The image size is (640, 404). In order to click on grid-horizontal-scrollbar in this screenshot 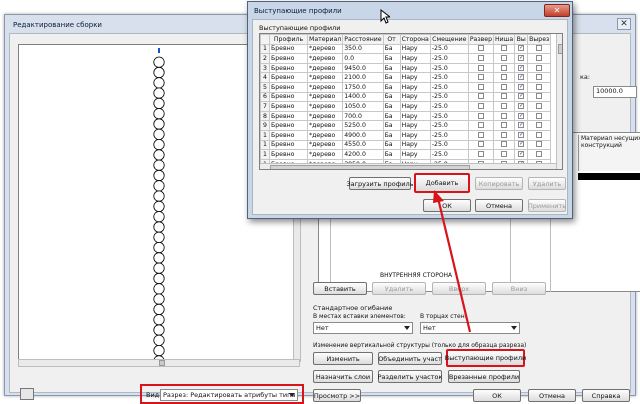, I will do `click(408, 166)`.